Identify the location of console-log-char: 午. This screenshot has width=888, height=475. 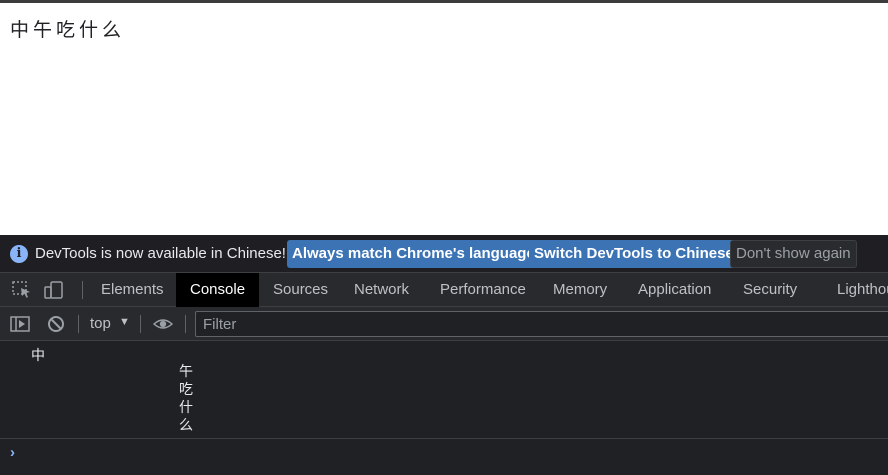
(186, 372).